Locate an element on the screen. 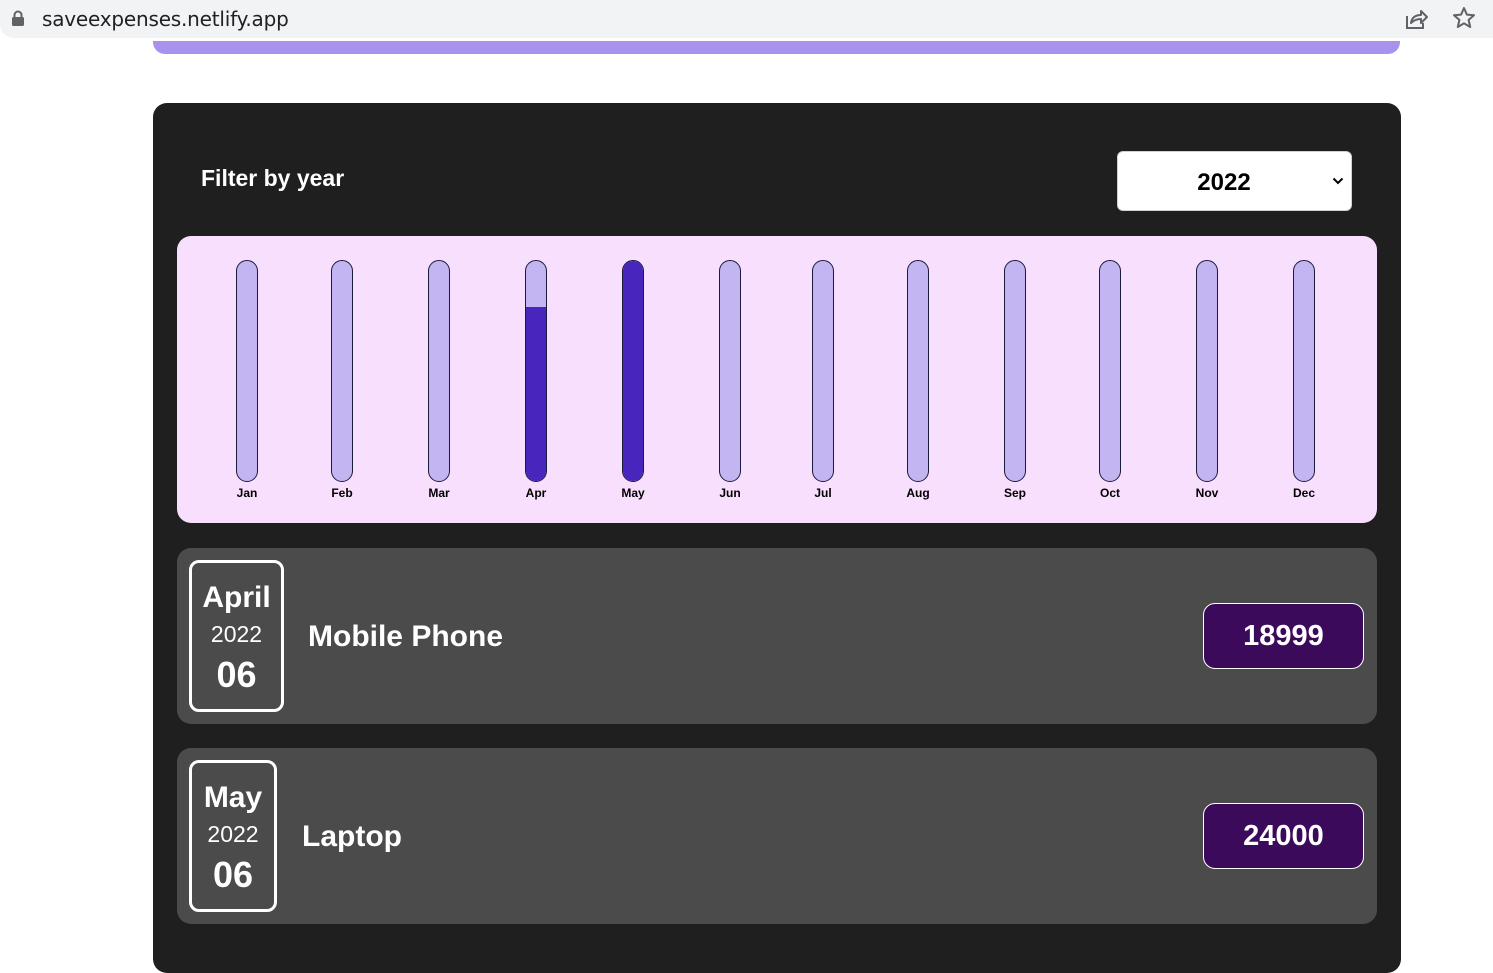 This screenshot has height=973, width=1493. chart-bar-label: Oct is located at coordinates (1109, 493).